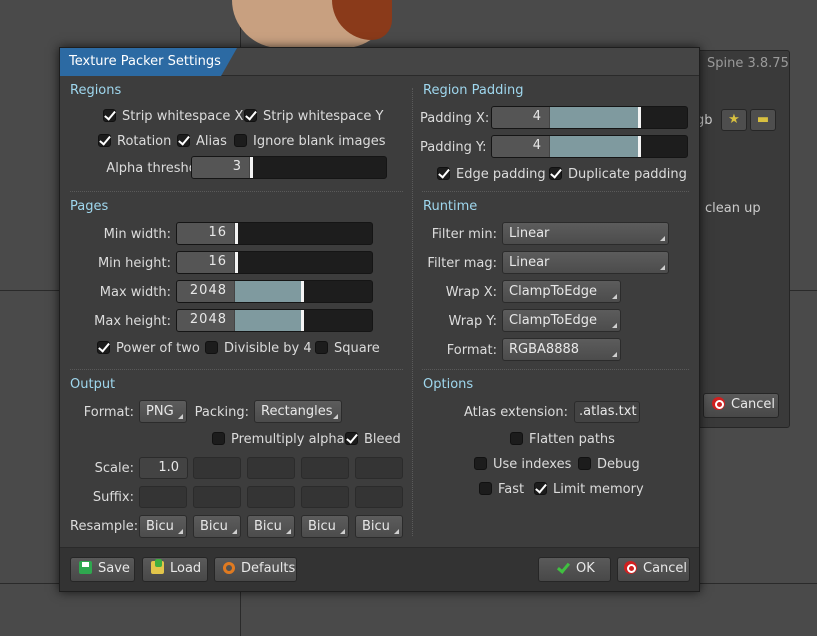 The image size is (817, 636). I want to click on background-cancel-label: Cancel, so click(753, 404).